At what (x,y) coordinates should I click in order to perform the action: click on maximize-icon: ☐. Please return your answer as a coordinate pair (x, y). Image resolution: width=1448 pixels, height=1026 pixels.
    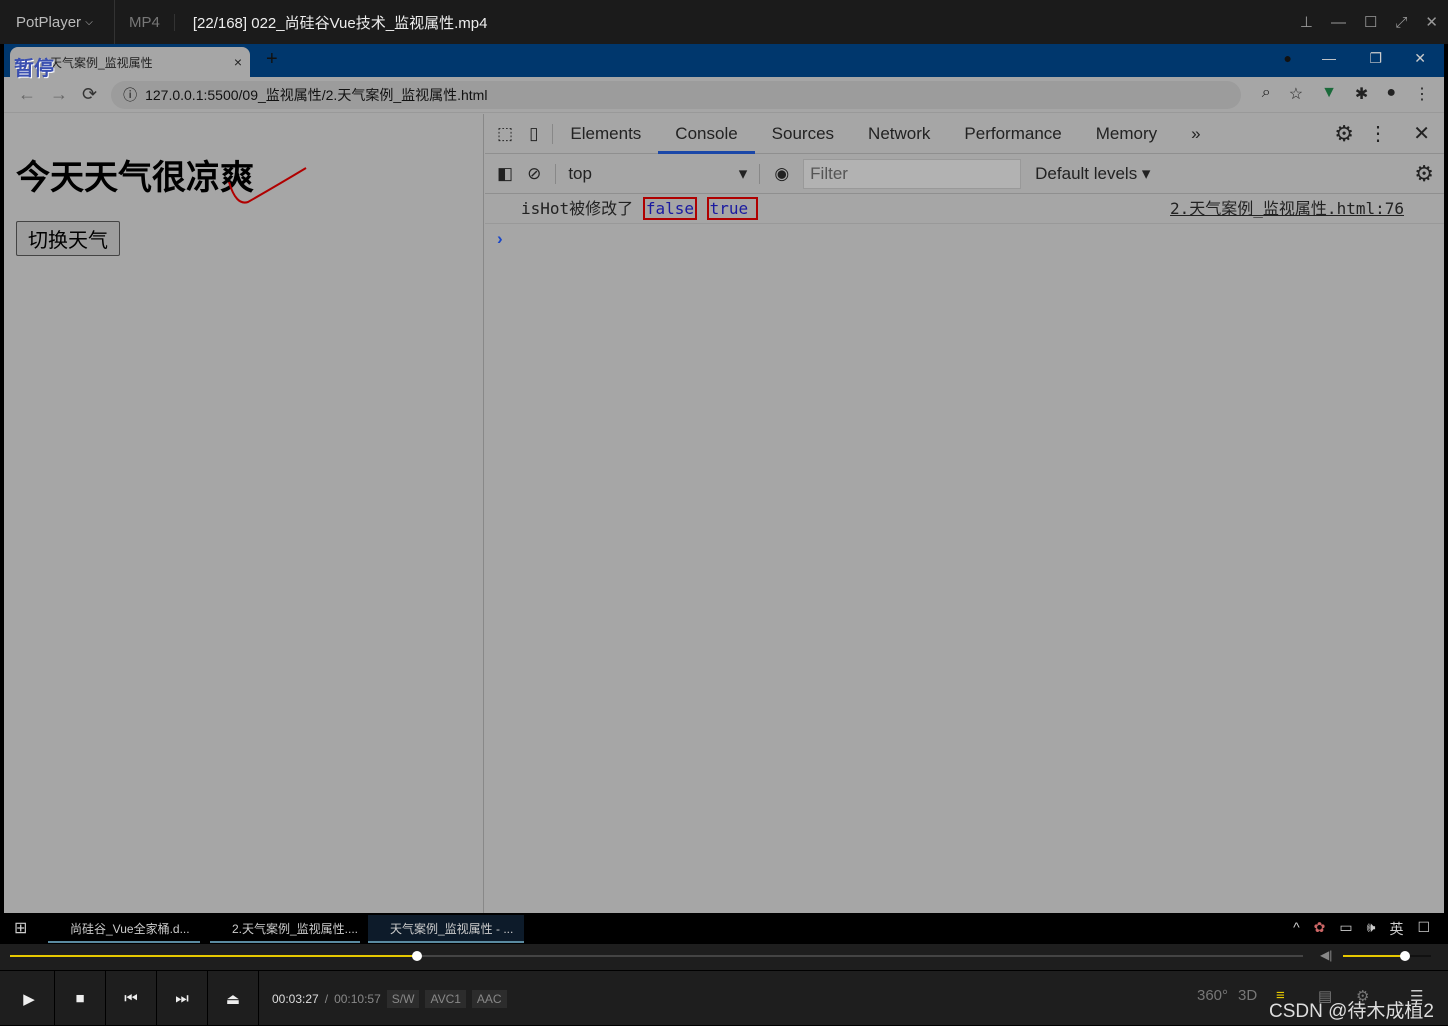
    Looking at the image, I should click on (1370, 22).